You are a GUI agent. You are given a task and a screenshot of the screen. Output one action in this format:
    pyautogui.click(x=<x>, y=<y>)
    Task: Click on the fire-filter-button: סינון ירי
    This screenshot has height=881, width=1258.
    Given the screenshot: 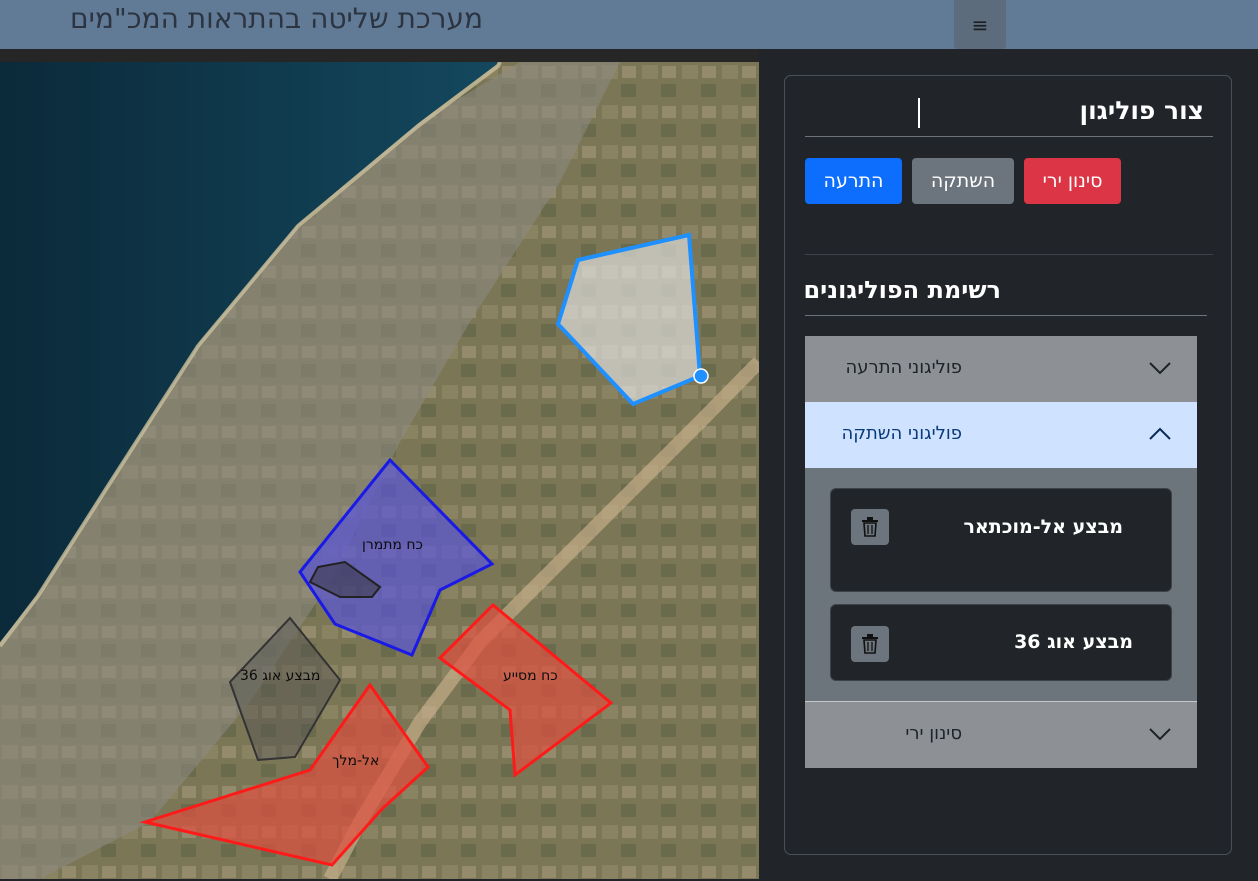 What is the action you would take?
    pyautogui.click(x=1072, y=181)
    